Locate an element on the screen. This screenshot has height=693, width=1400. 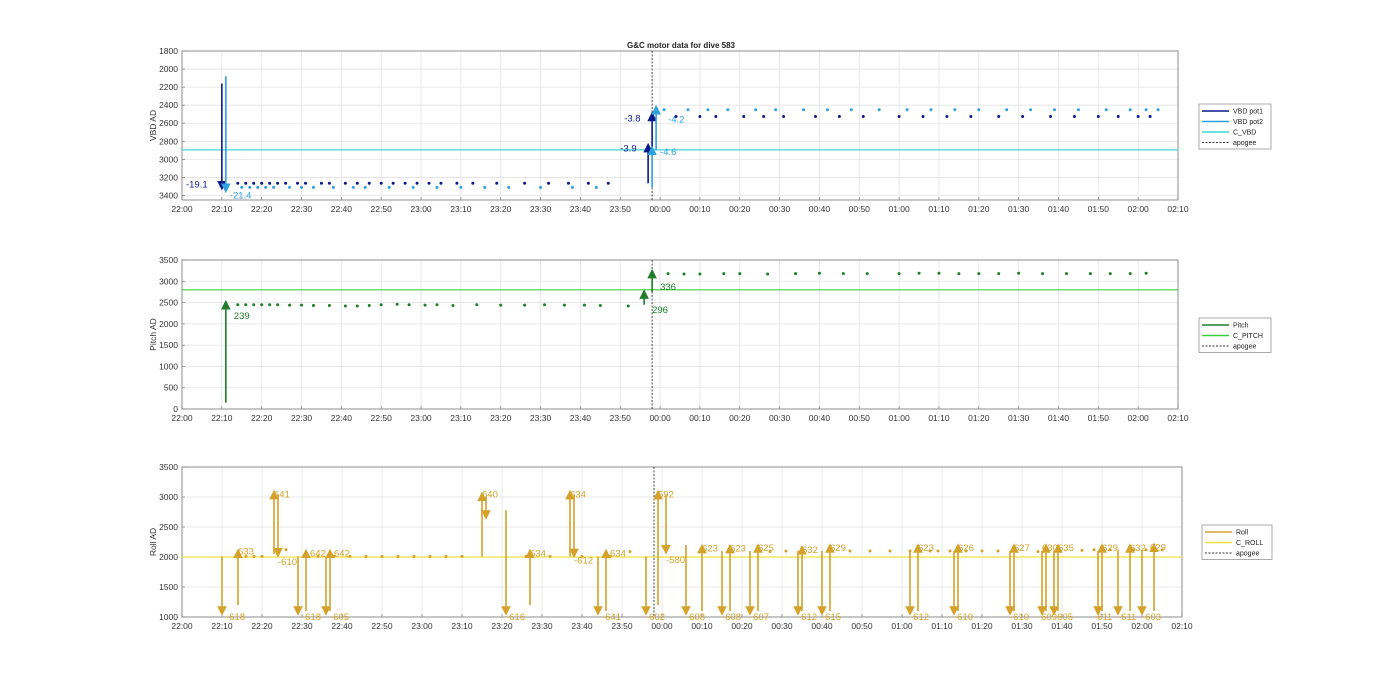
x-tick-label: 01:00 is located at coordinates (899, 418).